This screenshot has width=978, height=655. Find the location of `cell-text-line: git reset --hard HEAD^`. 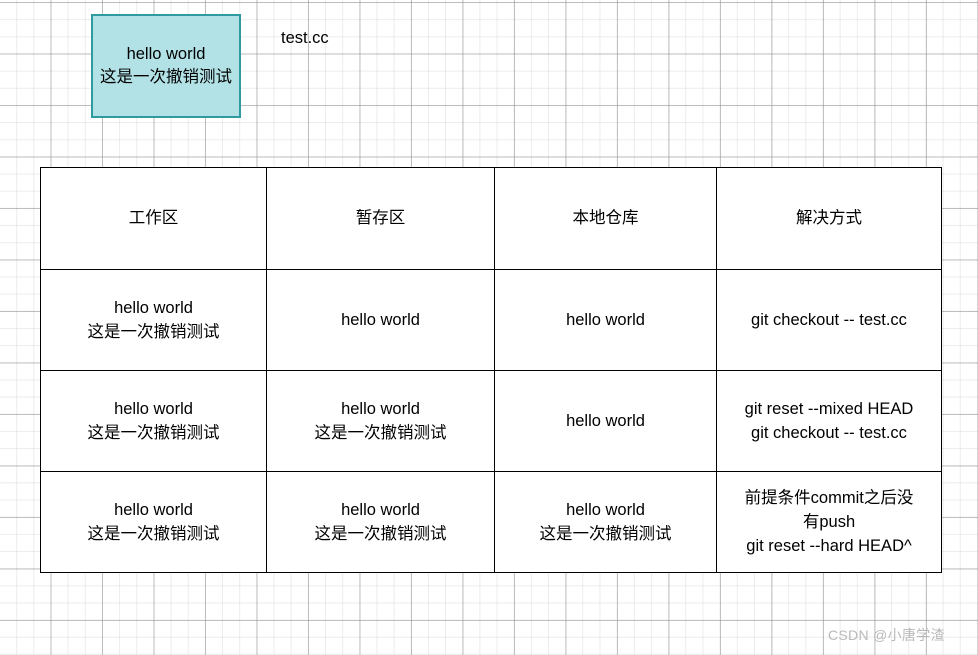

cell-text-line: git reset --hard HEAD^ is located at coordinates (829, 546).